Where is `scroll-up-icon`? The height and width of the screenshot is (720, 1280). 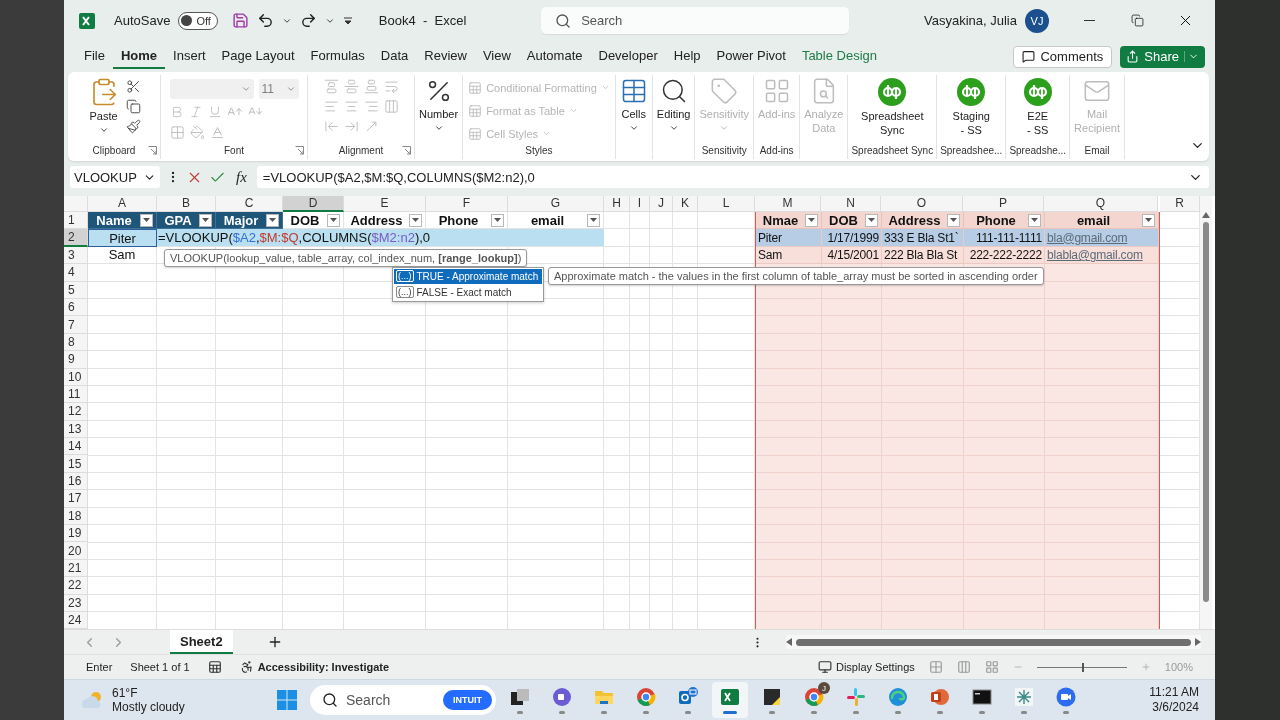 scroll-up-icon is located at coordinates (1206, 215).